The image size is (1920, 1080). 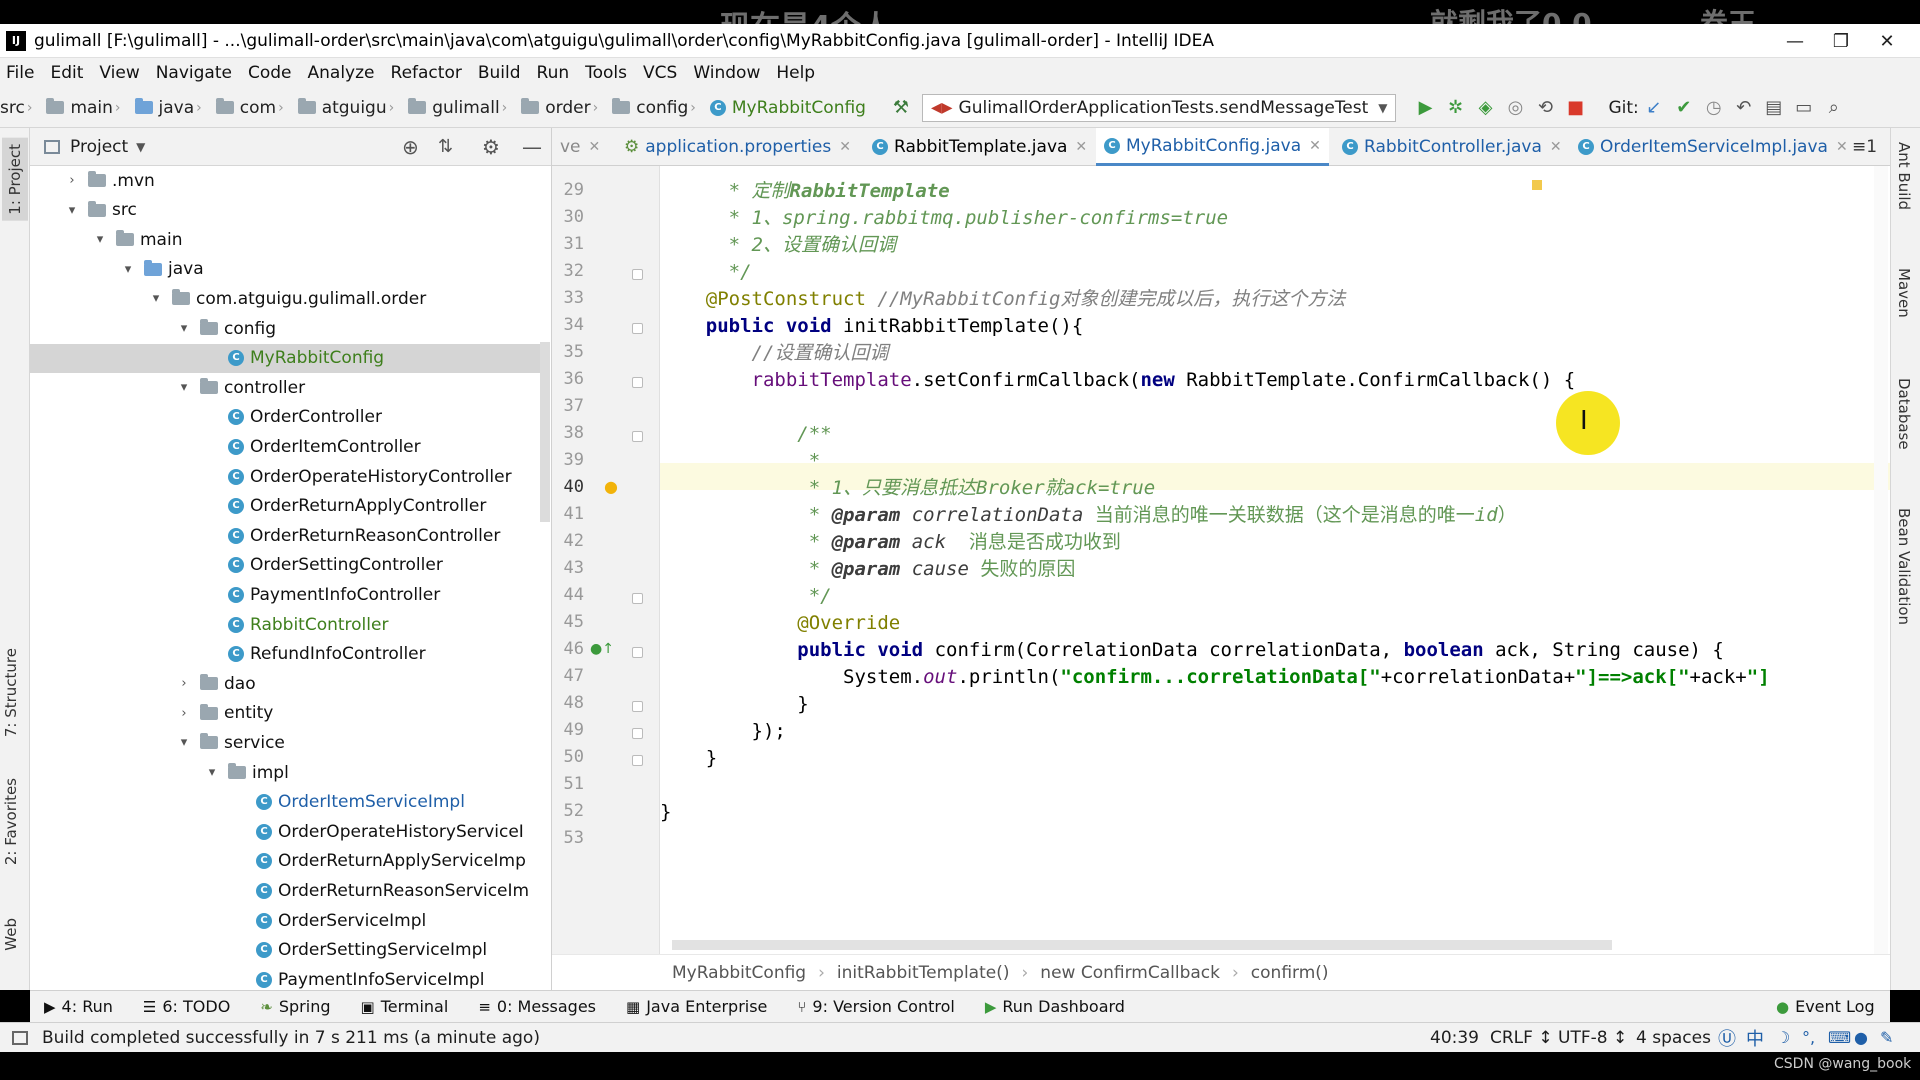 I want to click on tree-node: C OrderSettingController, so click(x=285, y=565).